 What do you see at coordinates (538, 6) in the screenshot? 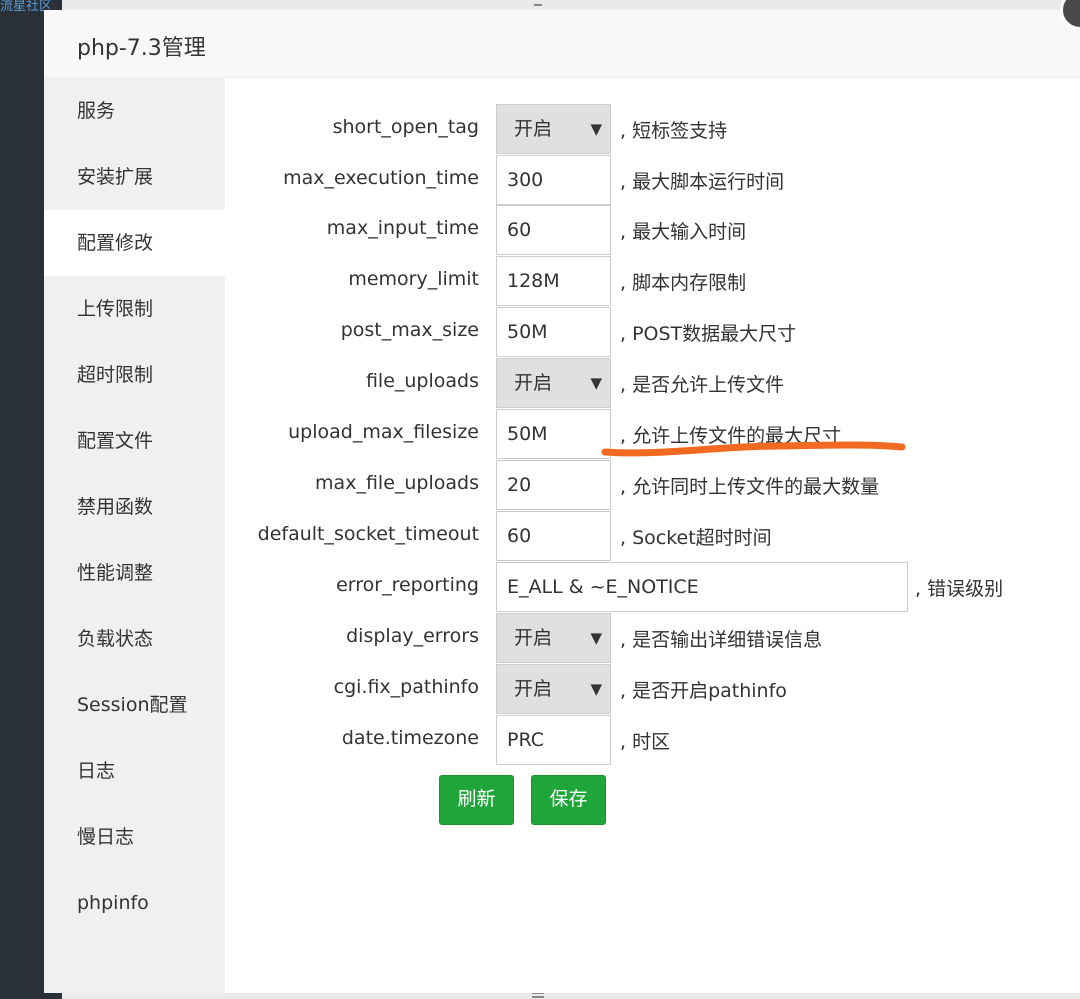
I see `background-top-mark` at bounding box center [538, 6].